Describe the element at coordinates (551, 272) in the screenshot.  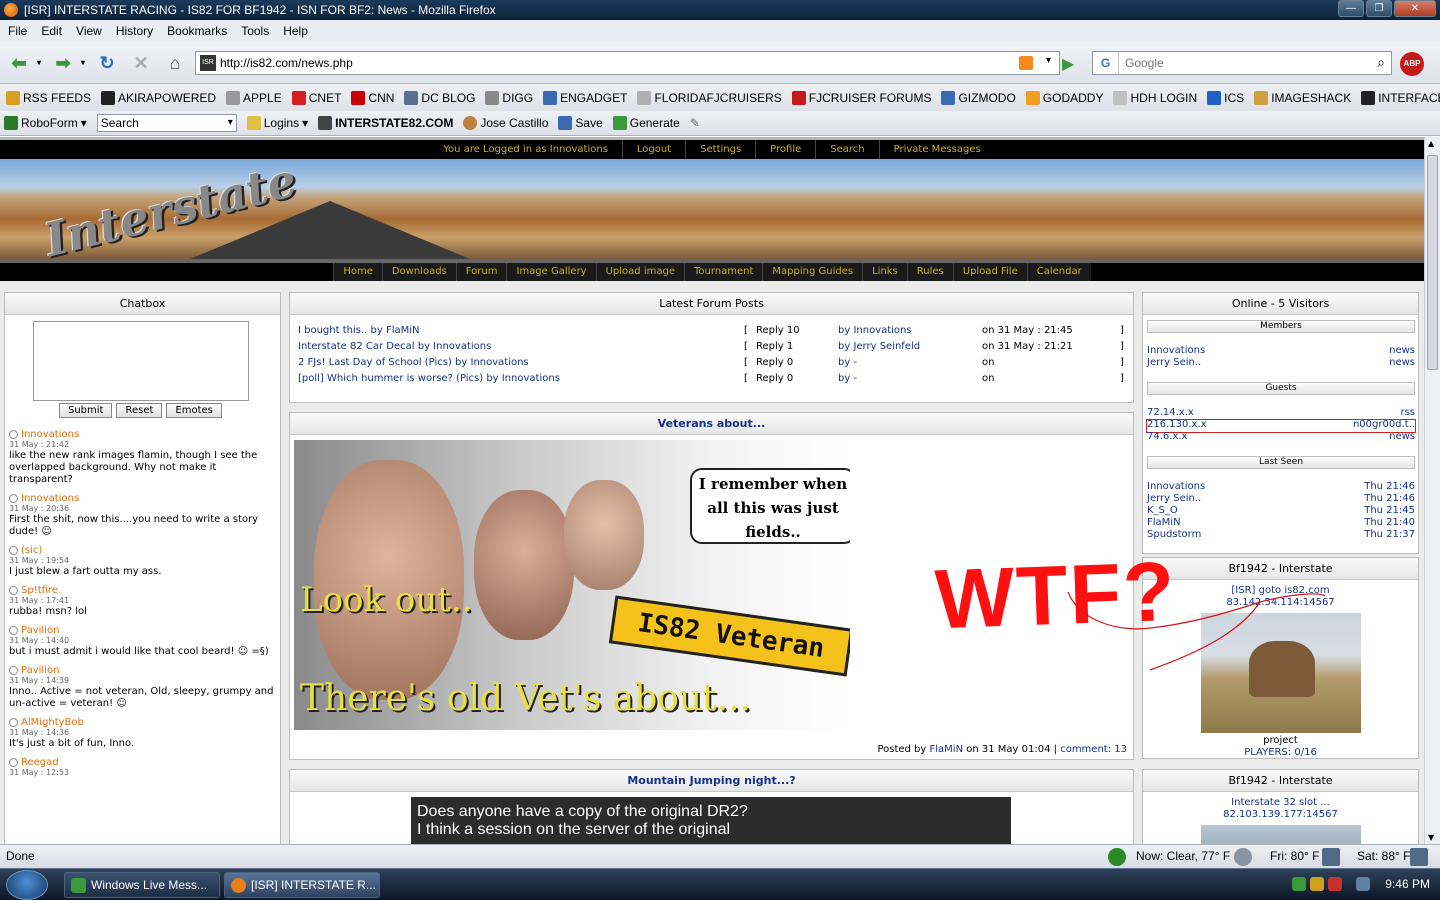
I see `main-nav-link: Image Gallery` at that location.